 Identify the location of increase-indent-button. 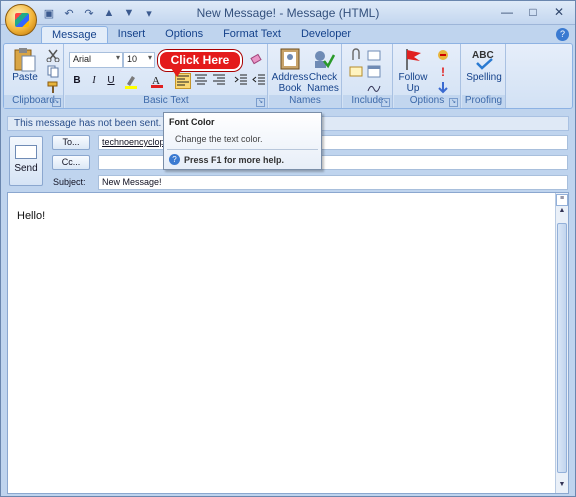
(259, 81).